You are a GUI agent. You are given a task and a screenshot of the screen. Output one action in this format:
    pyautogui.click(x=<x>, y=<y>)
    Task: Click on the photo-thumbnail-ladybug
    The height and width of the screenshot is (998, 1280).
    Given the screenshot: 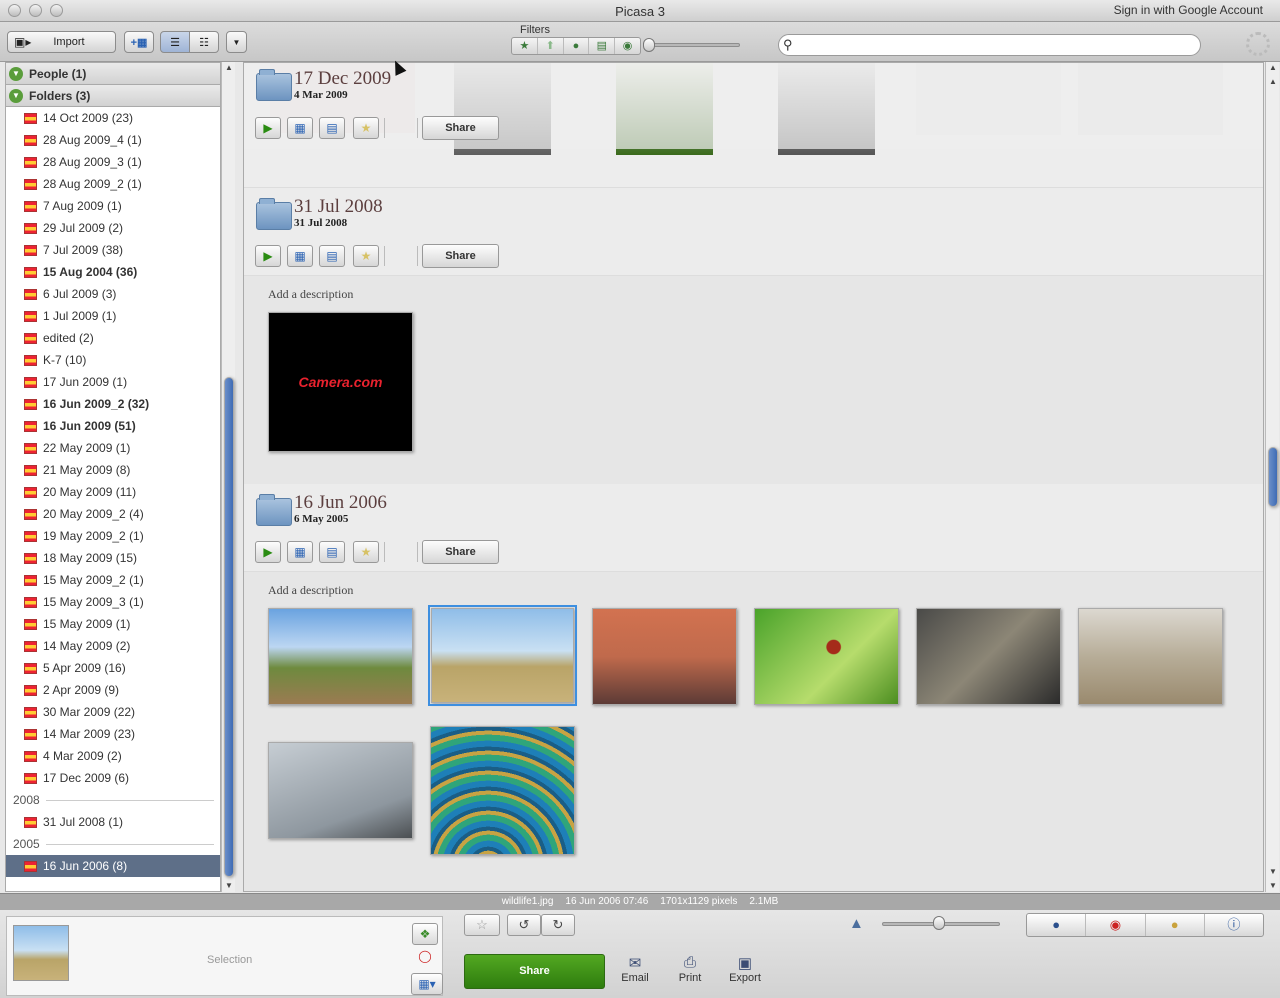 What is the action you would take?
    pyautogui.click(x=826, y=656)
    